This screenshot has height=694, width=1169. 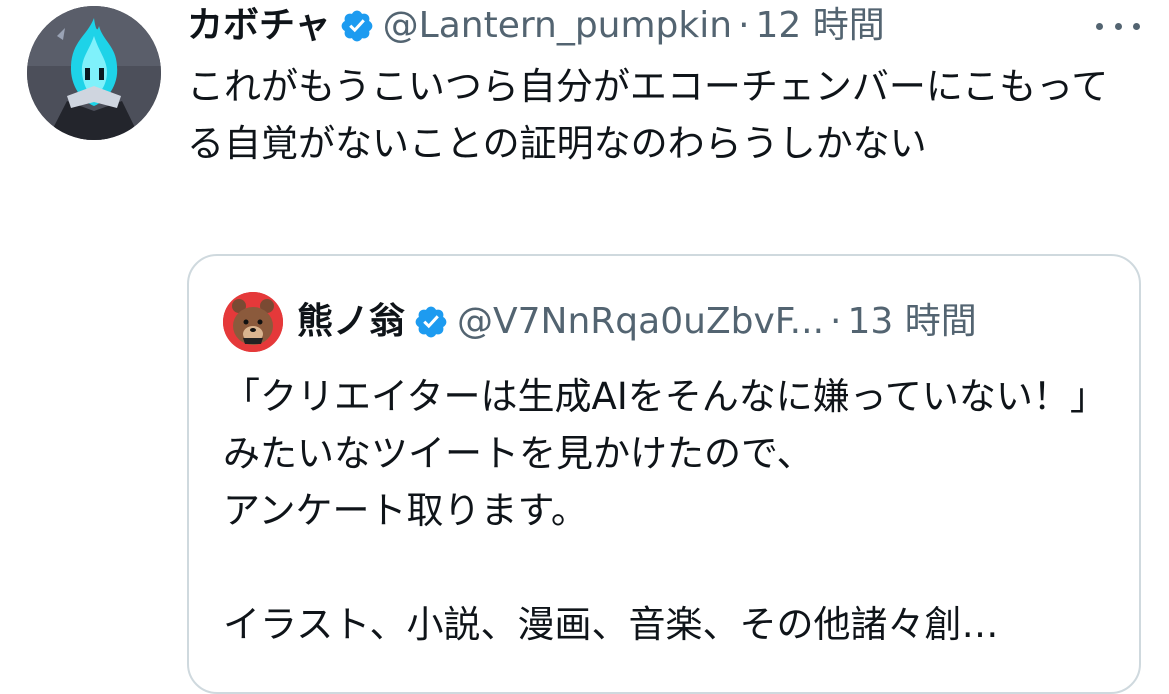 I want to click on display-name: カボチャ, so click(x=259, y=26).